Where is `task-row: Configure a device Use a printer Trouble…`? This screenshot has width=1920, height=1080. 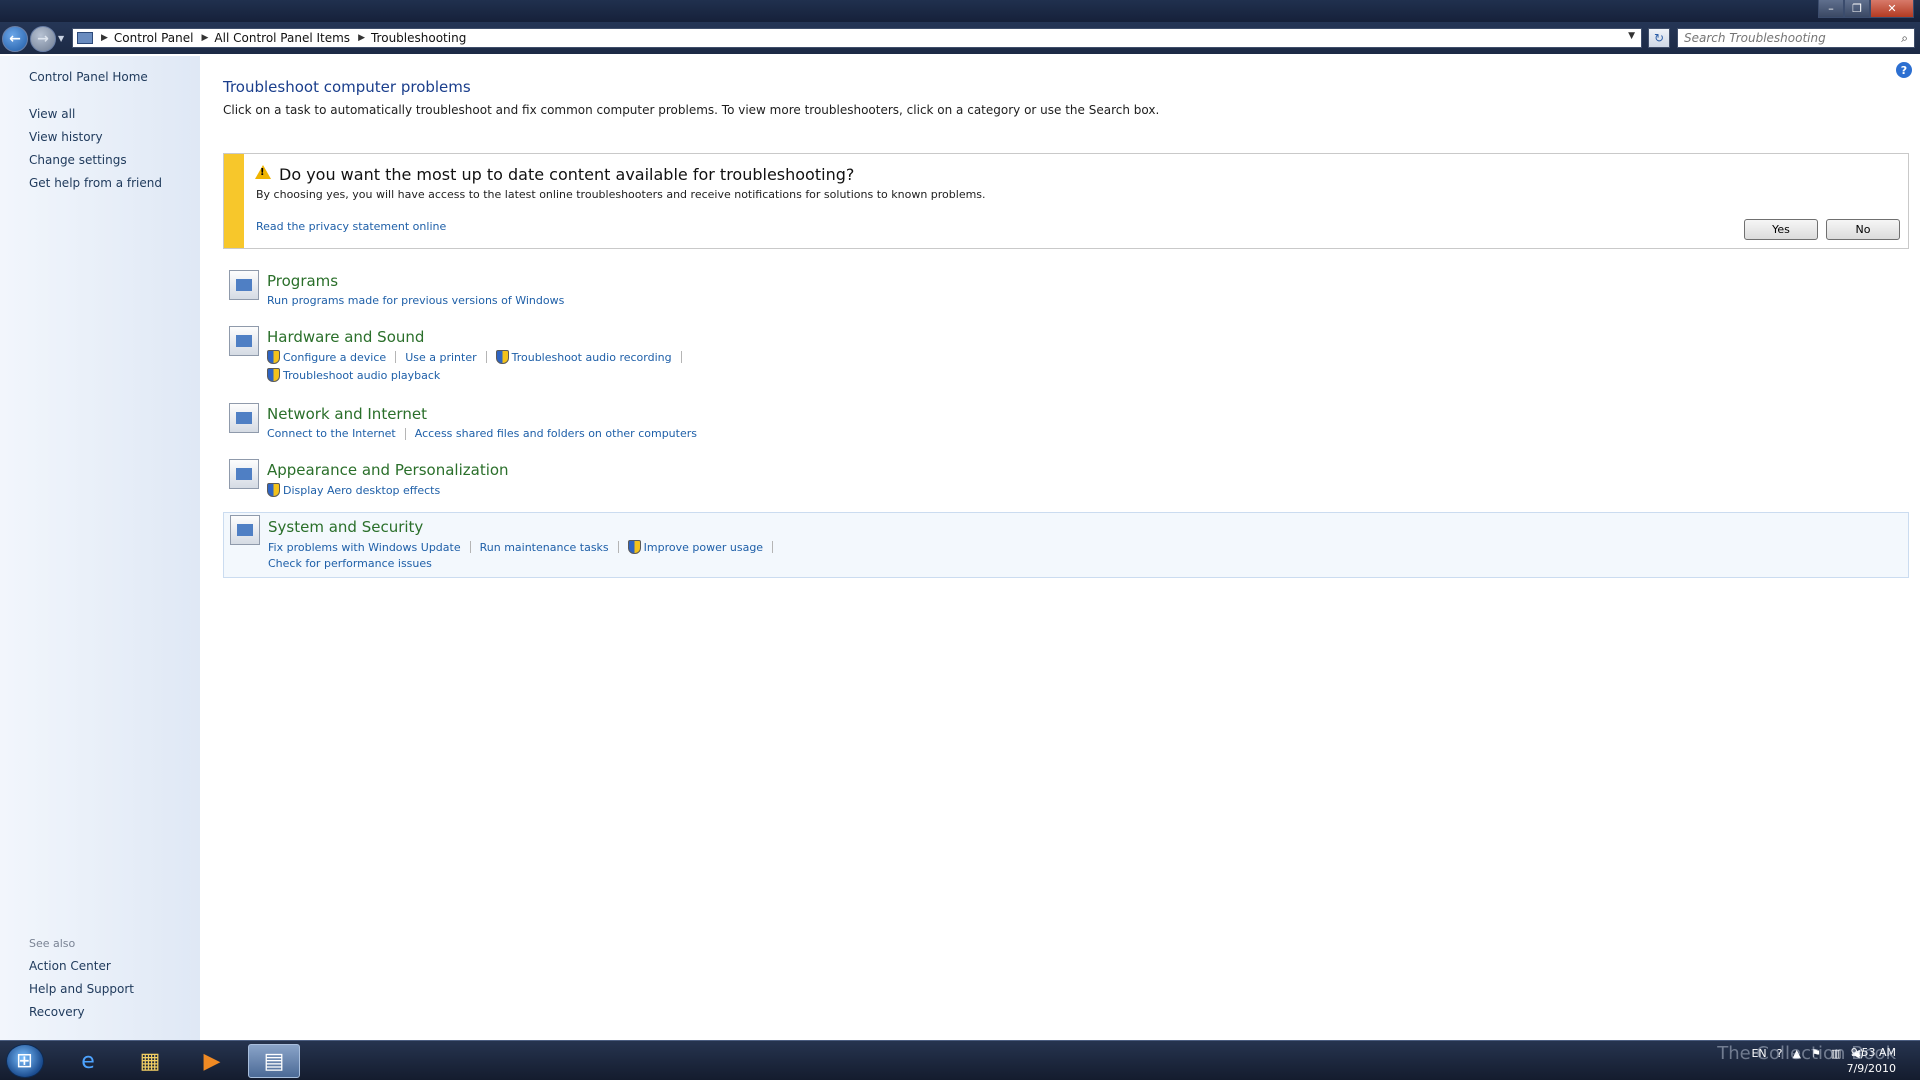
task-row: Configure a device Use a printer Trouble… is located at coordinates (479, 357).